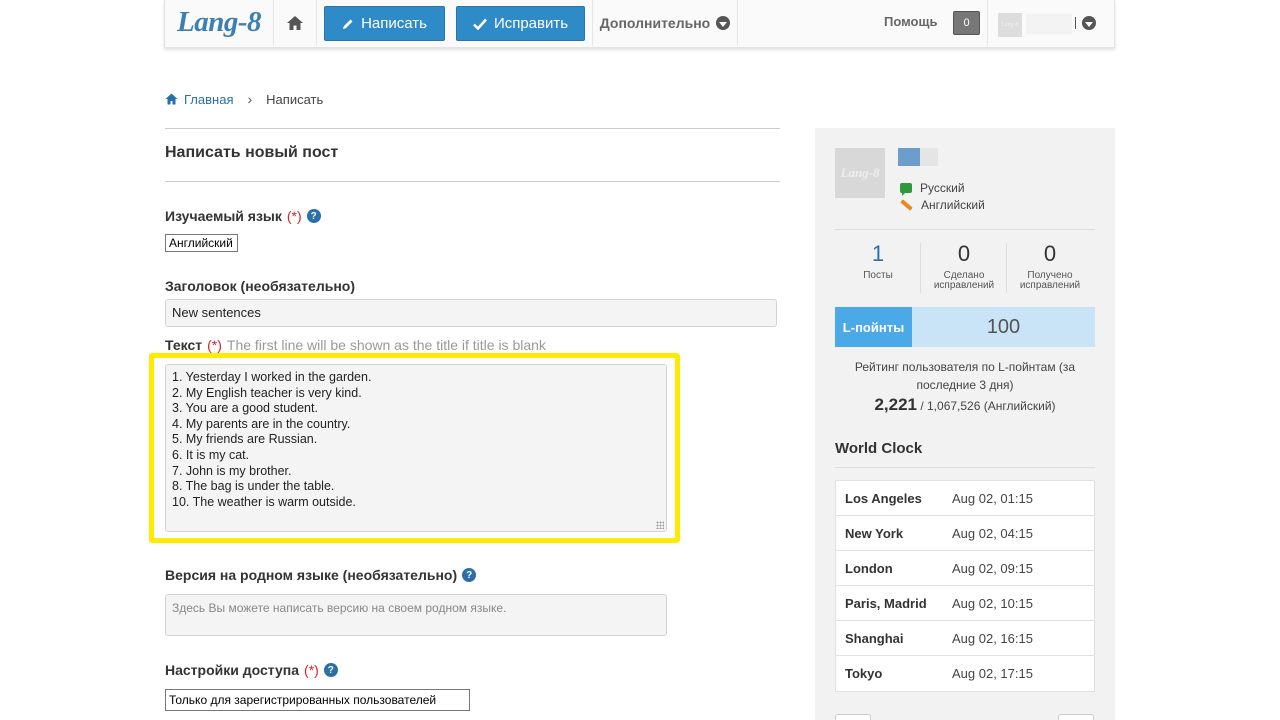 This screenshot has height=720, width=1280. I want to click on stat-corrections-made: 0 Сделано исправлений, so click(964, 266).